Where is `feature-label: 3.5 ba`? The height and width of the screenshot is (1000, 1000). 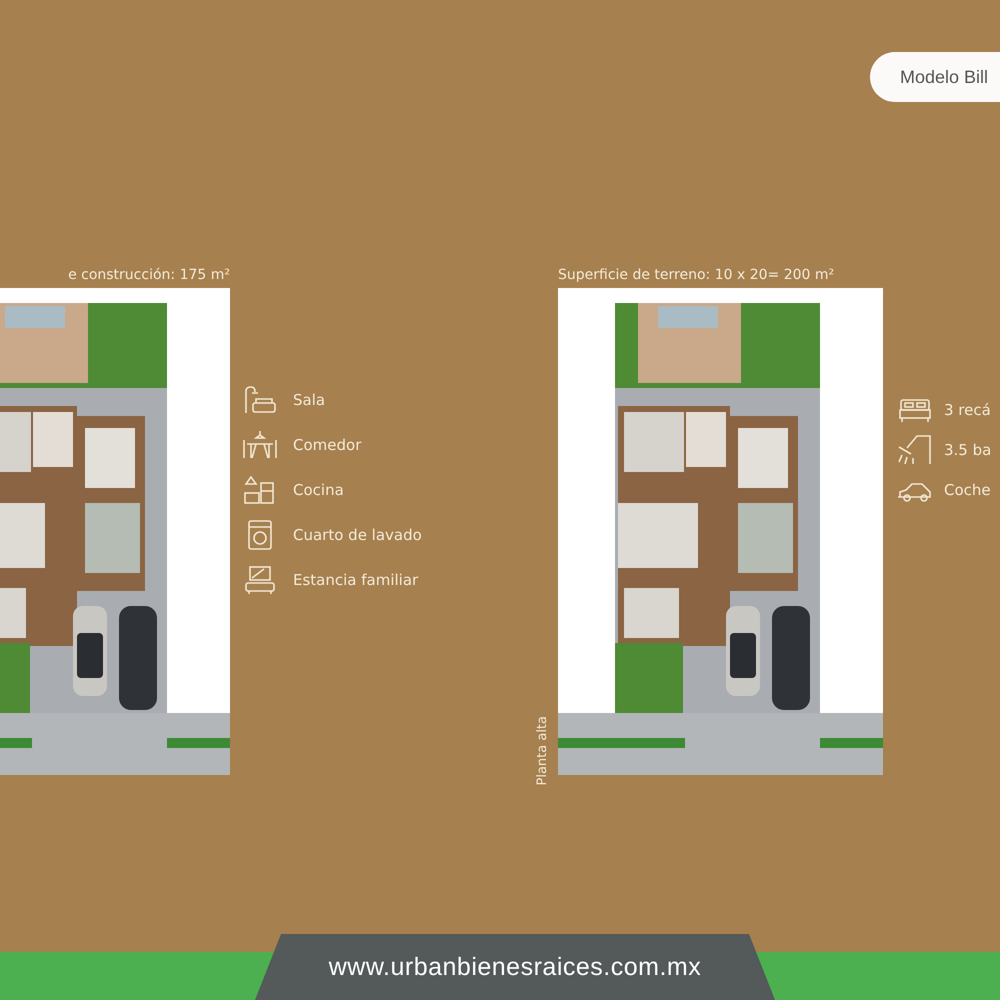 feature-label: 3.5 ba is located at coordinates (968, 450).